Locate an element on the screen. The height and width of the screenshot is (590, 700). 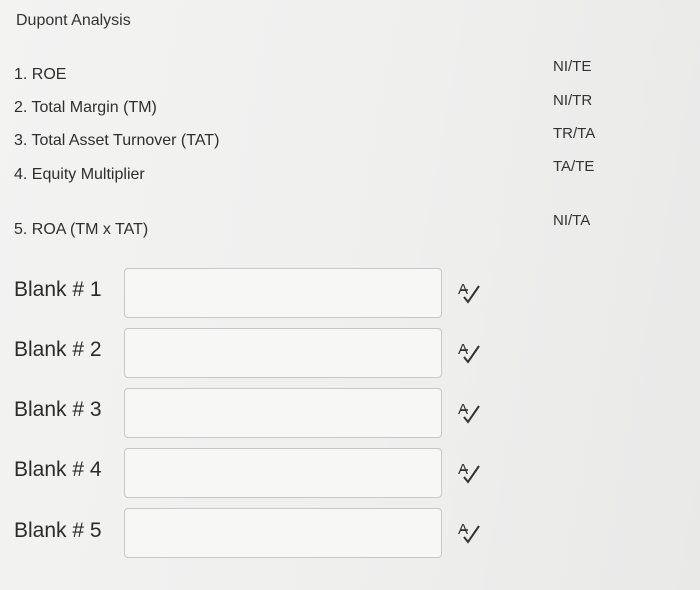
formula-ni-te: NI/TE is located at coordinates (572, 66).